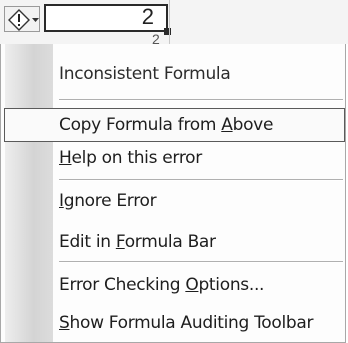 Image resolution: width=348 pixels, height=343 pixels. Describe the element at coordinates (19, 20) in the screenshot. I see `warning-icon` at that location.